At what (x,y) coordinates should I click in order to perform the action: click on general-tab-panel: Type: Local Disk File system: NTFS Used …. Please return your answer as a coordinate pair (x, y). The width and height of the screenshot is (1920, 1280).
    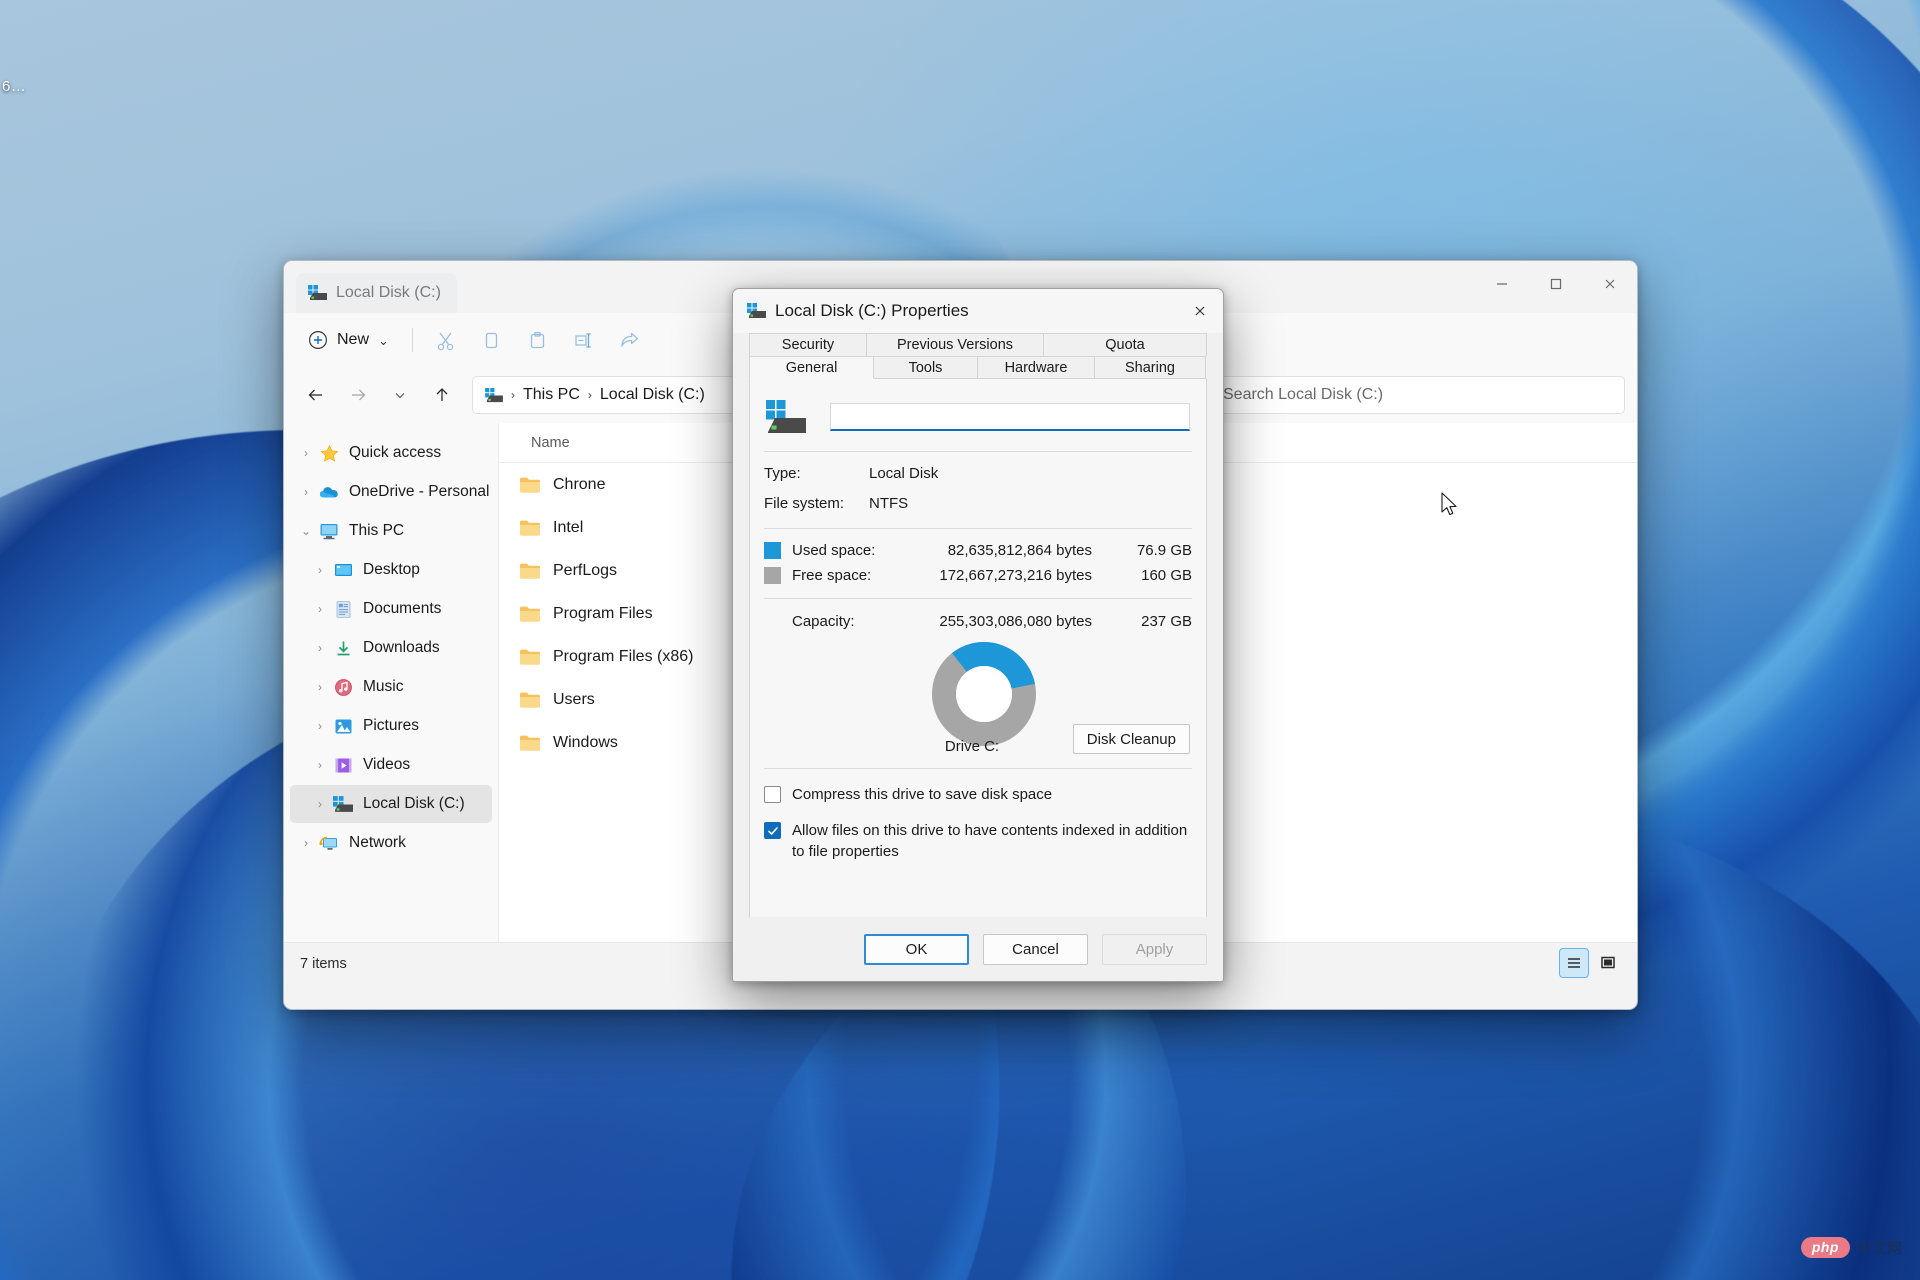
    Looking at the image, I should click on (978, 649).